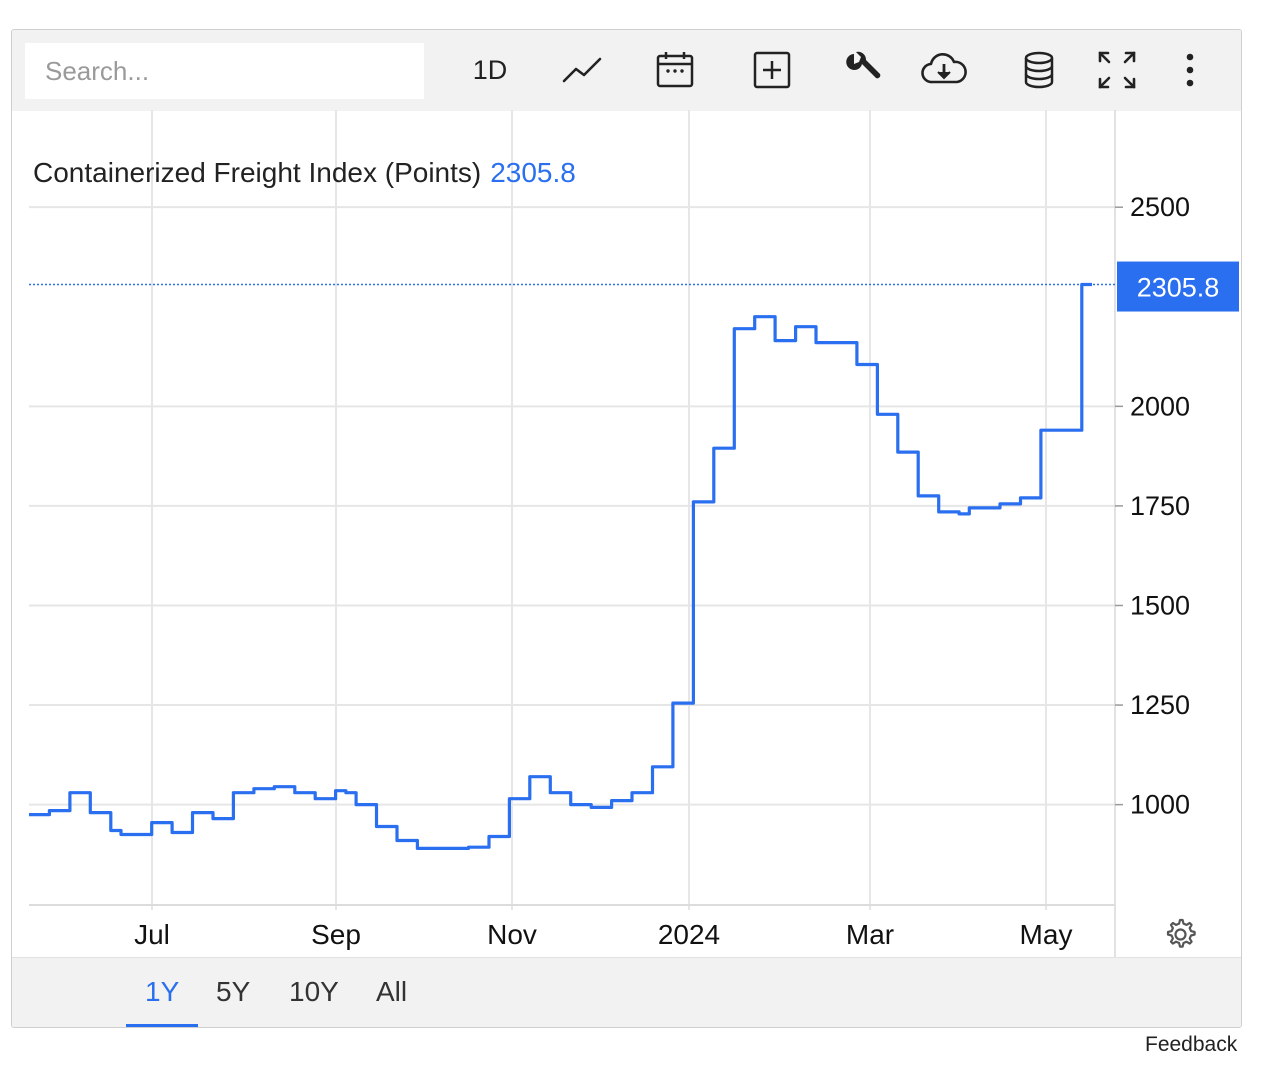 This screenshot has height=1088, width=1284. What do you see at coordinates (314, 992) in the screenshot?
I see `range-10y: 10Y` at bounding box center [314, 992].